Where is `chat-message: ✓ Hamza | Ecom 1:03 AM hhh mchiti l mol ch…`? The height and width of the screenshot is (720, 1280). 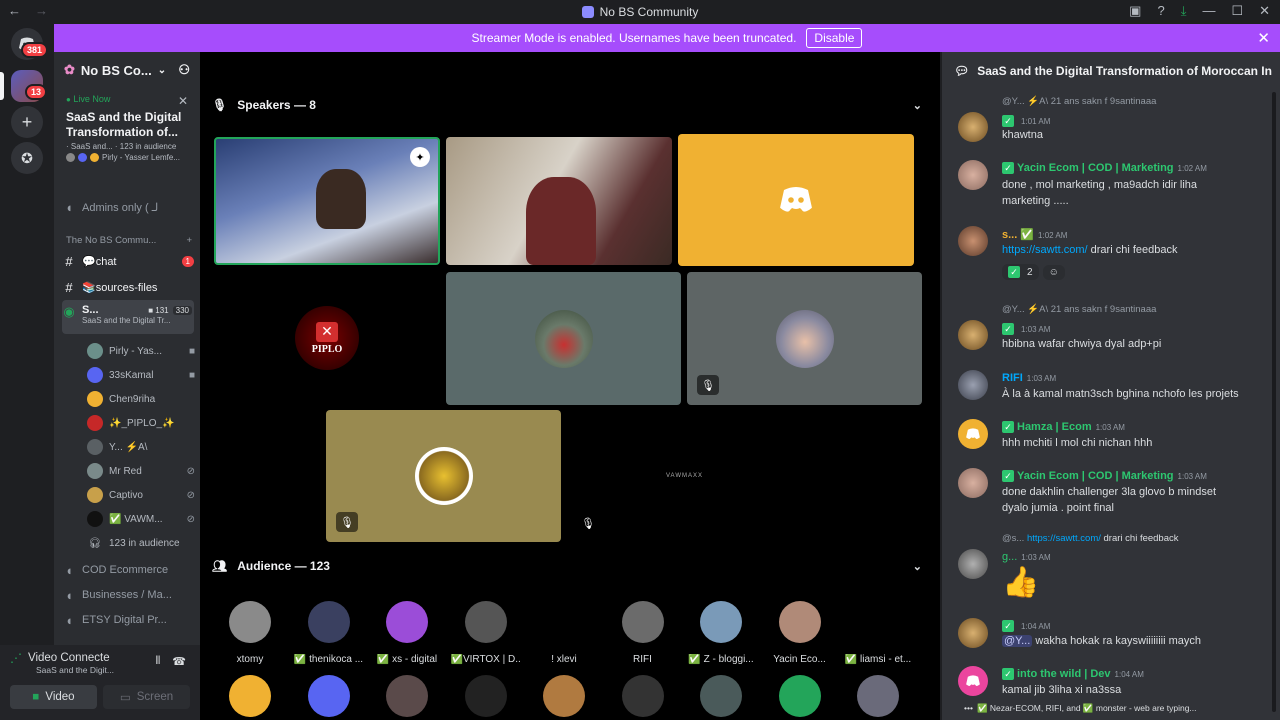
chat-message: ✓ Hamza | Ecom 1:03 AM hhh mchiti l mol ch… is located at coordinates (1113, 437).